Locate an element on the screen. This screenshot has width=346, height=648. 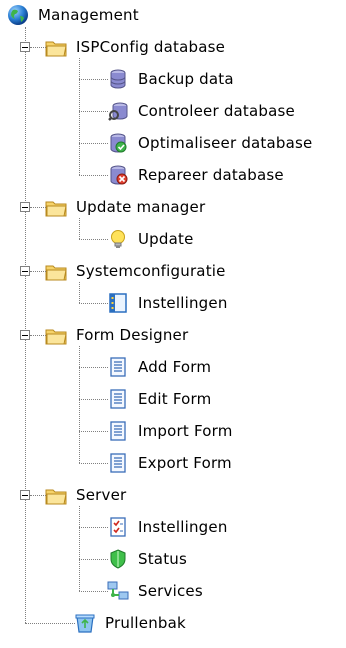
tree-item-4-1: Status is located at coordinates (146, 559).